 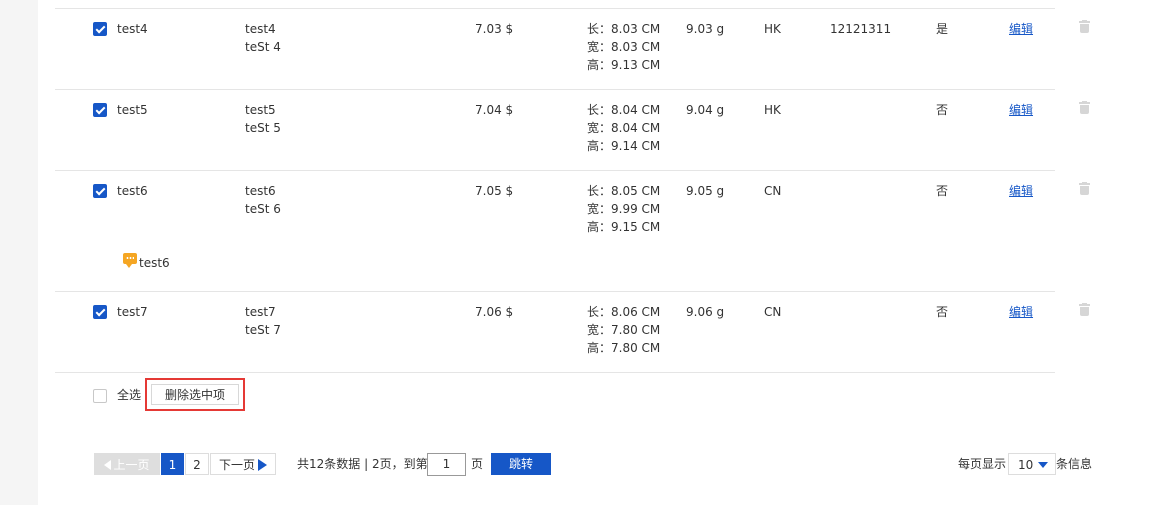 What do you see at coordinates (982, 464) in the screenshot?
I see `per-page-prefix: 每页显示` at bounding box center [982, 464].